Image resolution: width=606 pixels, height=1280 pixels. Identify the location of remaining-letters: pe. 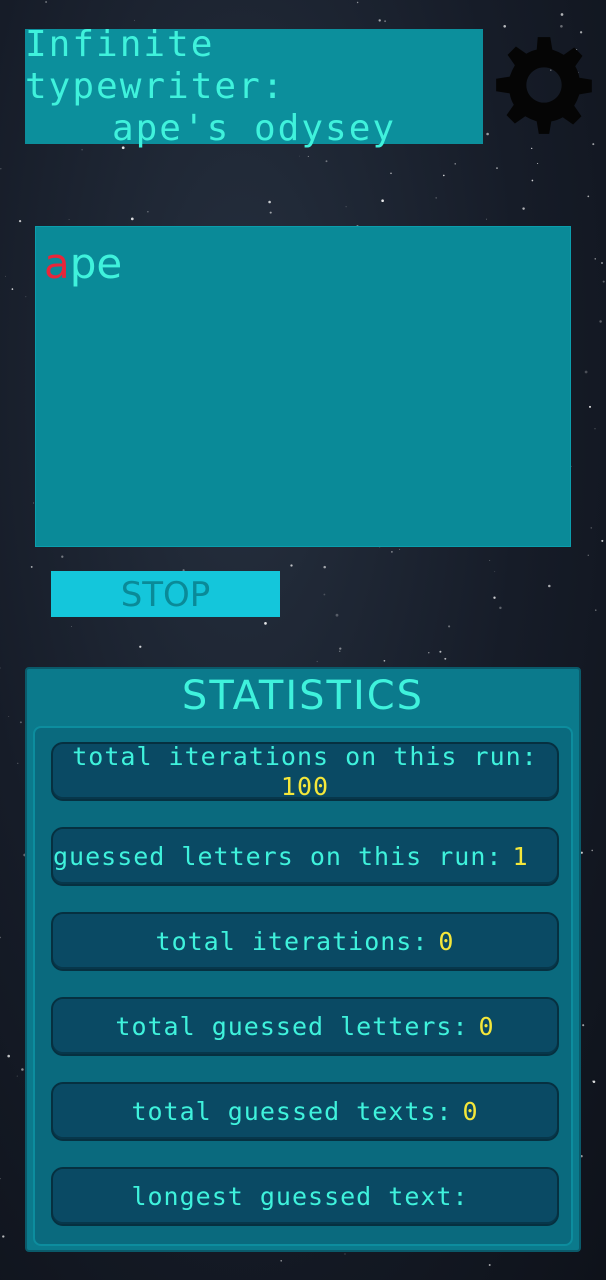
(96, 263).